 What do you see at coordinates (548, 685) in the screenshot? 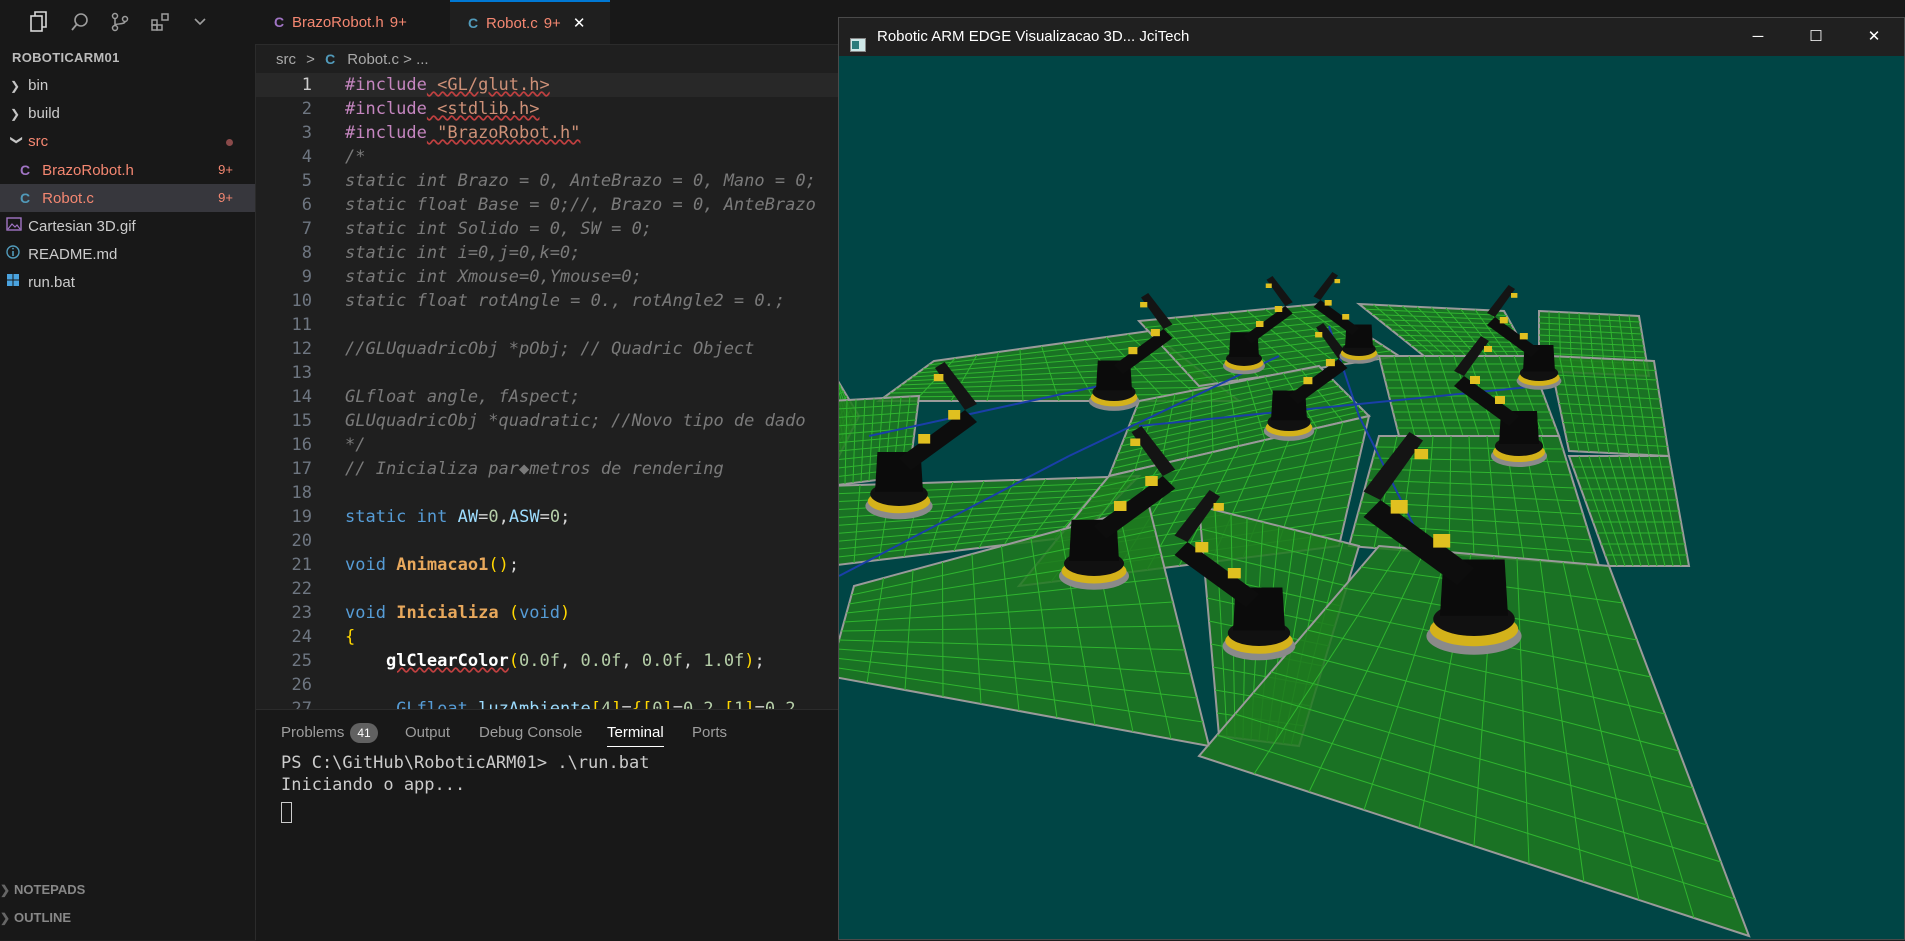
I see `code-line: 26` at bounding box center [548, 685].